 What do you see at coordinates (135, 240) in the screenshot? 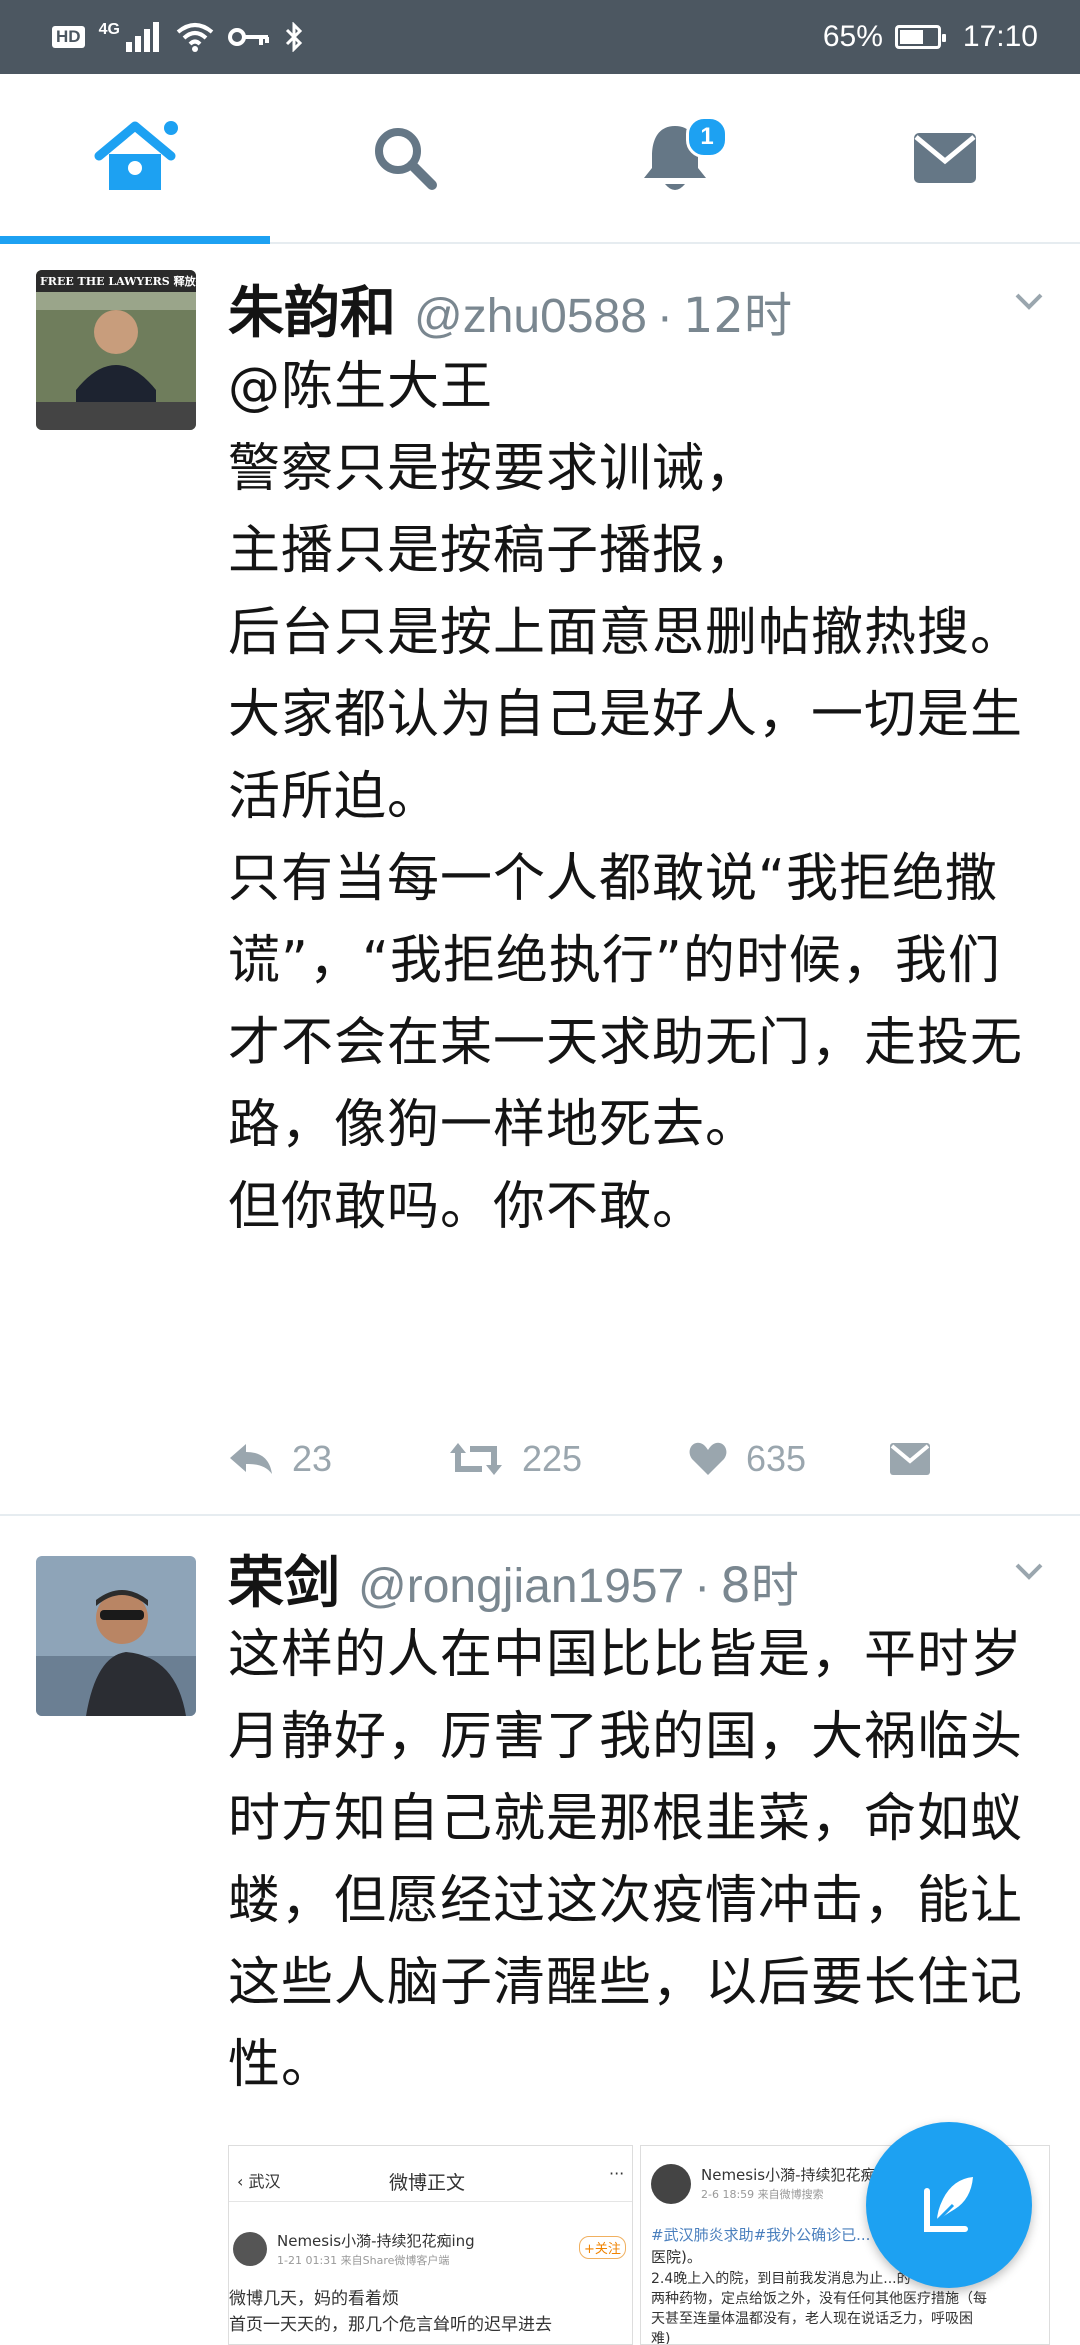
I see `active-tab-indicator` at bounding box center [135, 240].